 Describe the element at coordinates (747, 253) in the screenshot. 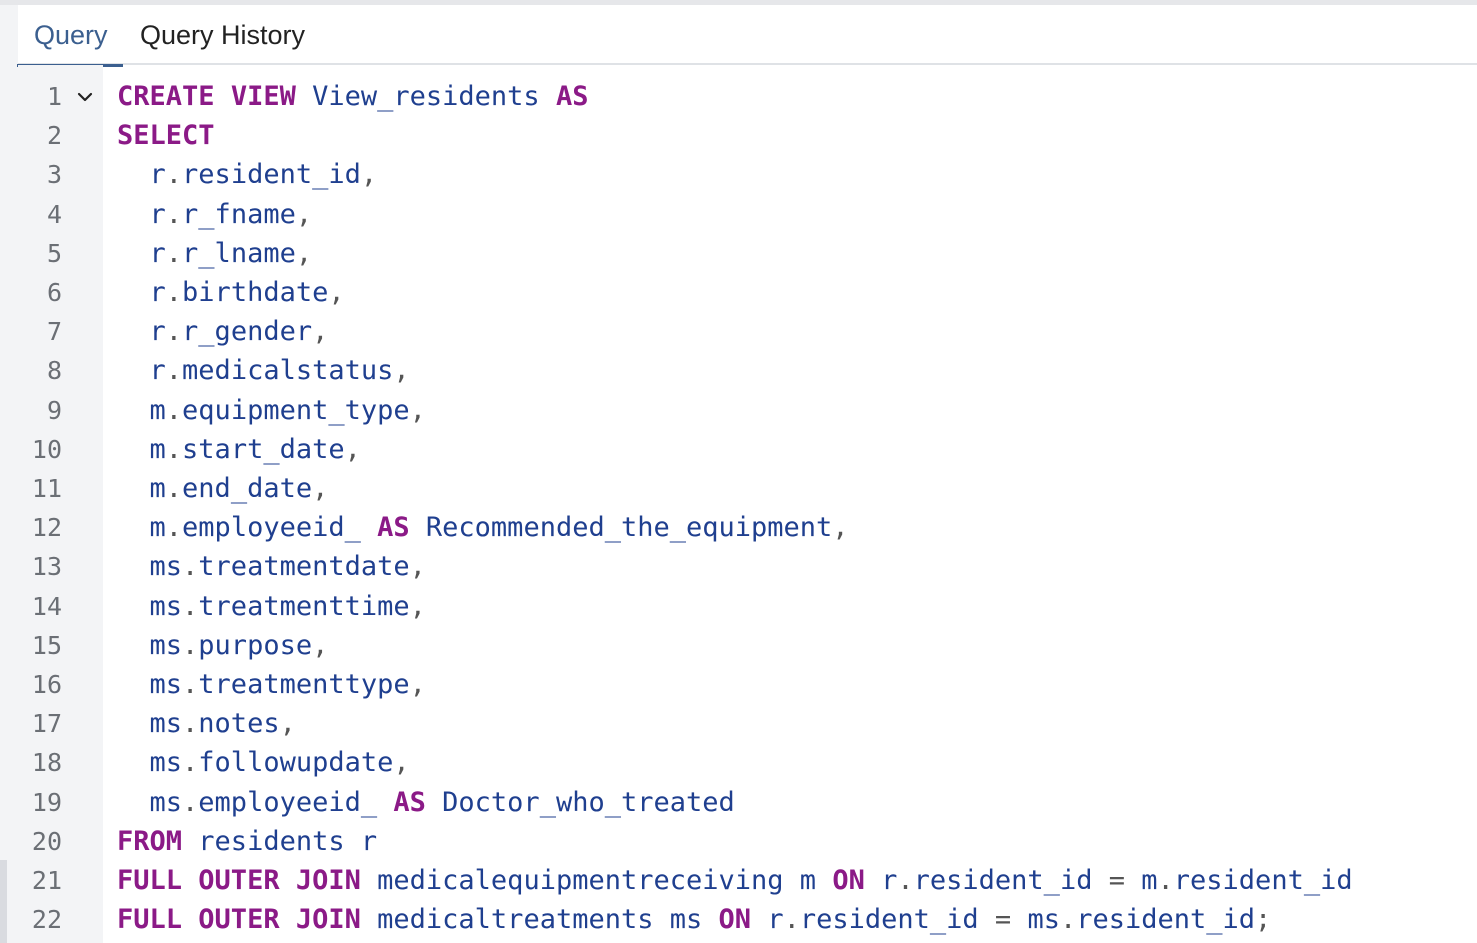

I see `code-line: 5 r.r_lname,` at that location.